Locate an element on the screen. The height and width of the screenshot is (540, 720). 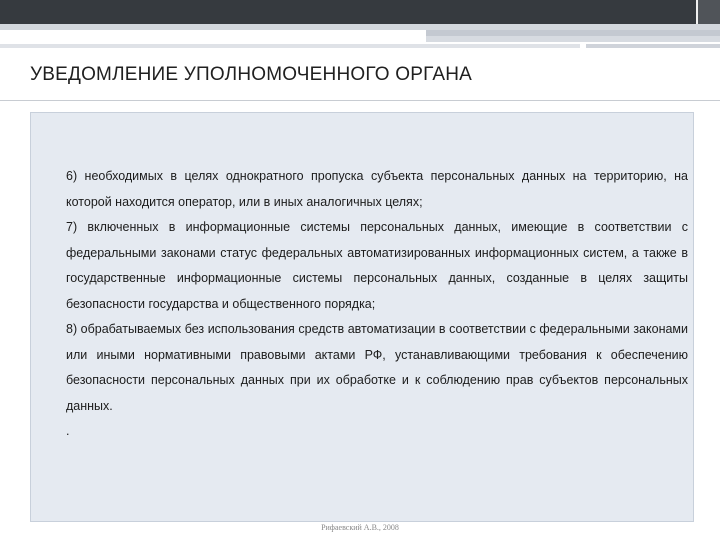
slide-footer: Рифаевский А.В., 2008 is located at coordinates (360, 527).